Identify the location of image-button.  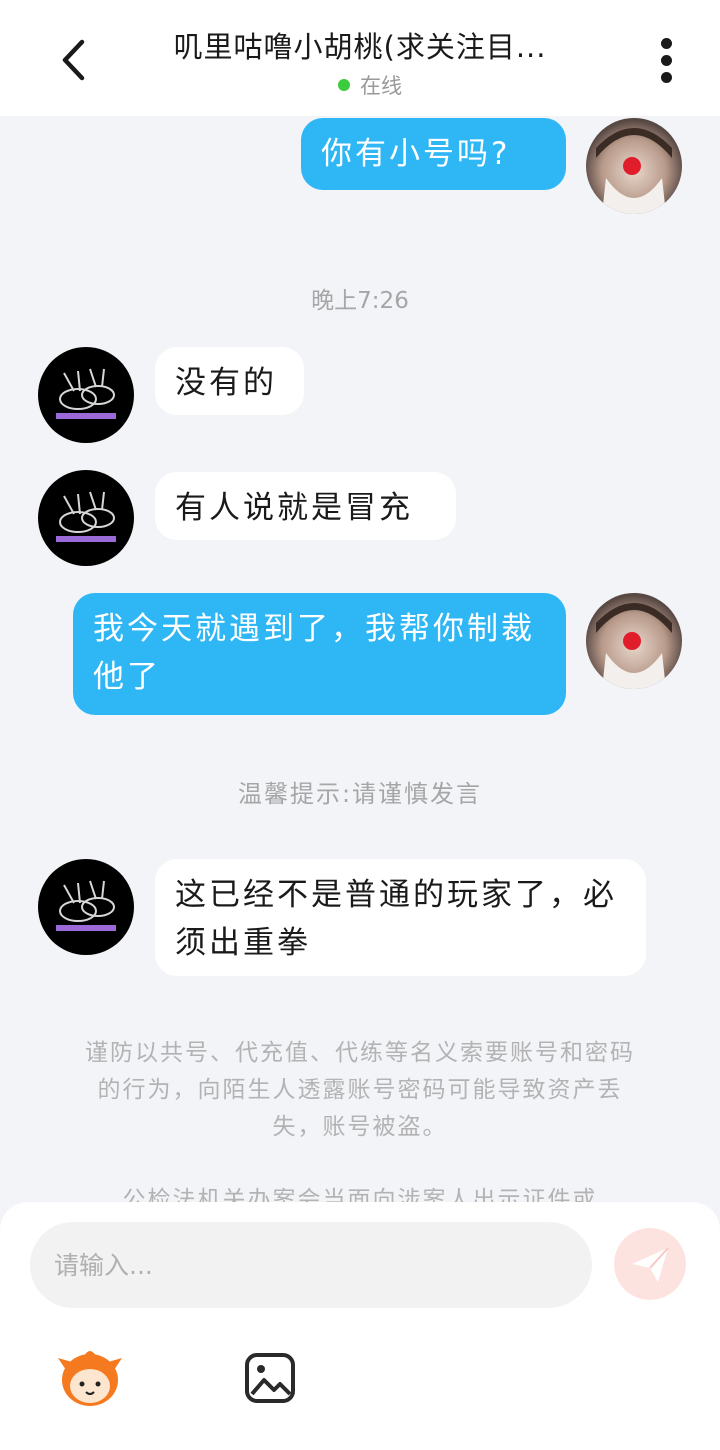
(270, 1378).